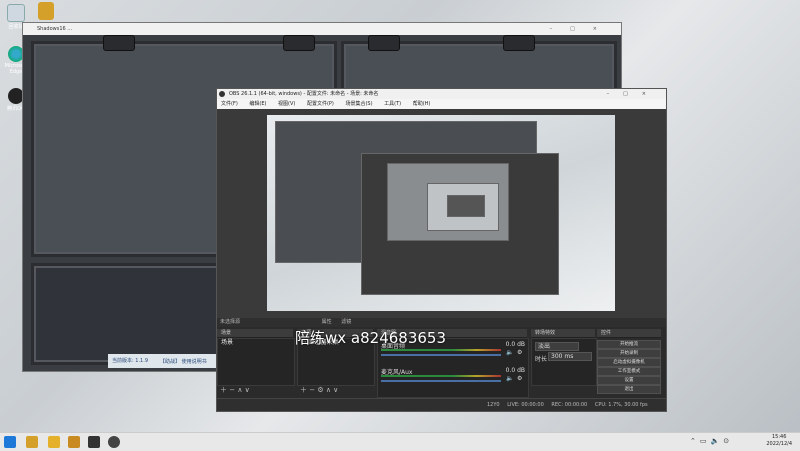 The width and height of the screenshot is (800, 451). Describe the element at coordinates (114, 442) in the screenshot. I see `obs-taskbar-icon` at that location.